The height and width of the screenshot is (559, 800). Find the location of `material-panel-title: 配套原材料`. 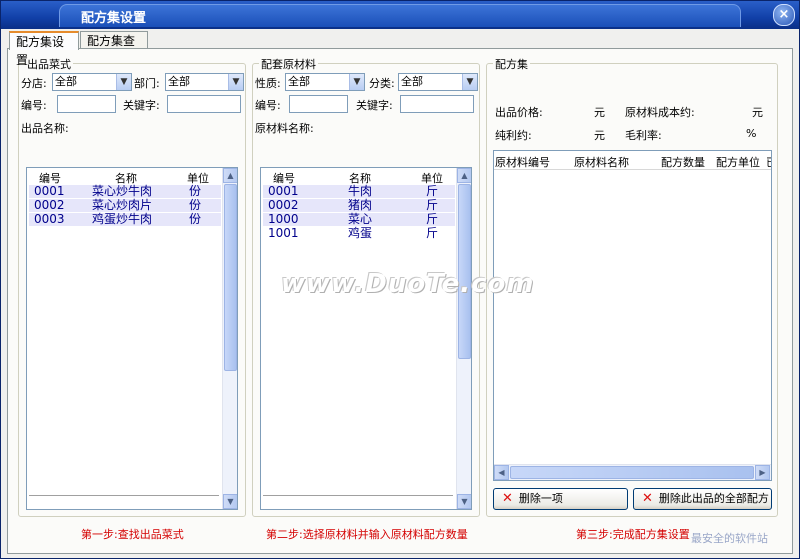

material-panel-title: 配套原材料 is located at coordinates (288, 64).